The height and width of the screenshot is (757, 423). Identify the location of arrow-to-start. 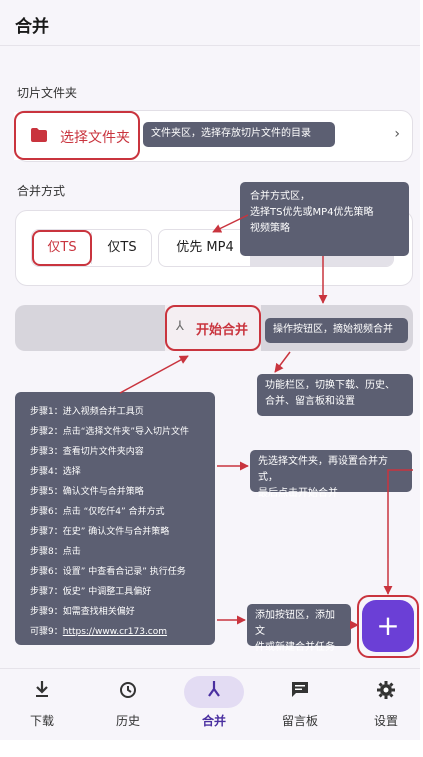
(154, 374).